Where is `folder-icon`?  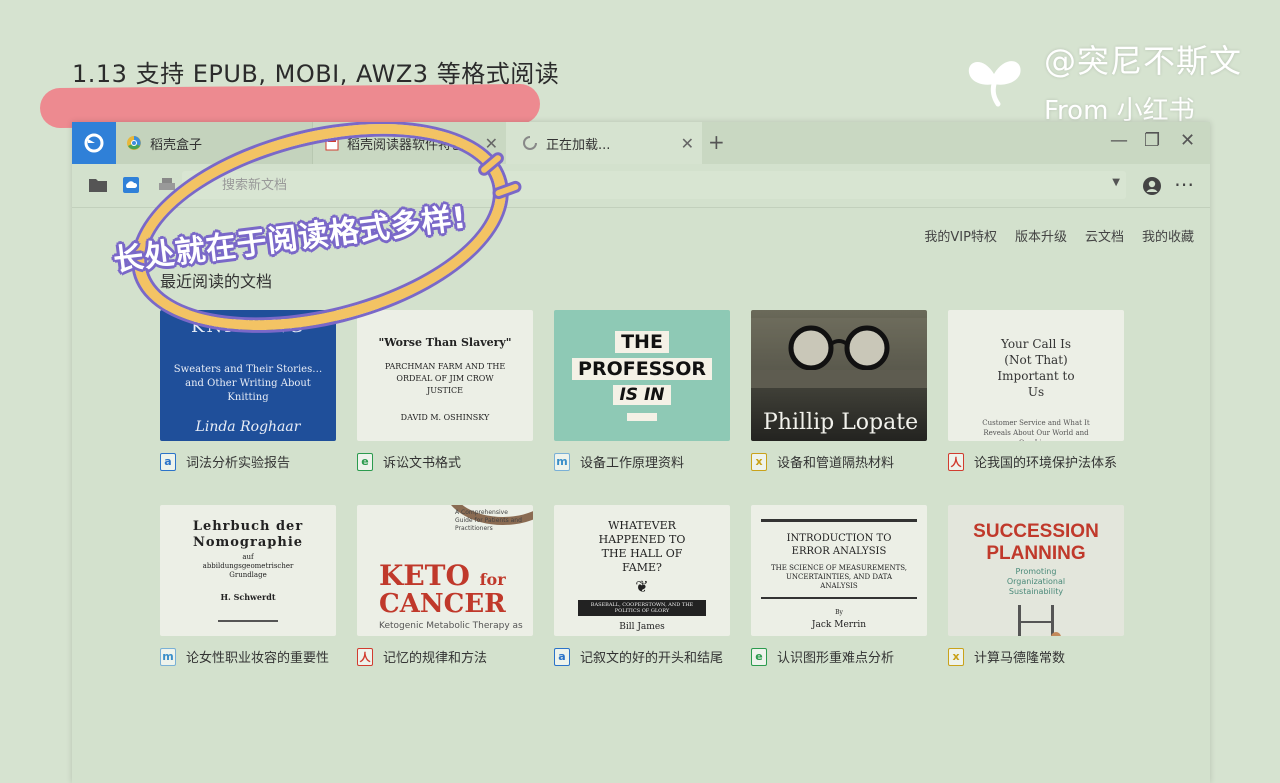
folder-icon is located at coordinates (98, 185).